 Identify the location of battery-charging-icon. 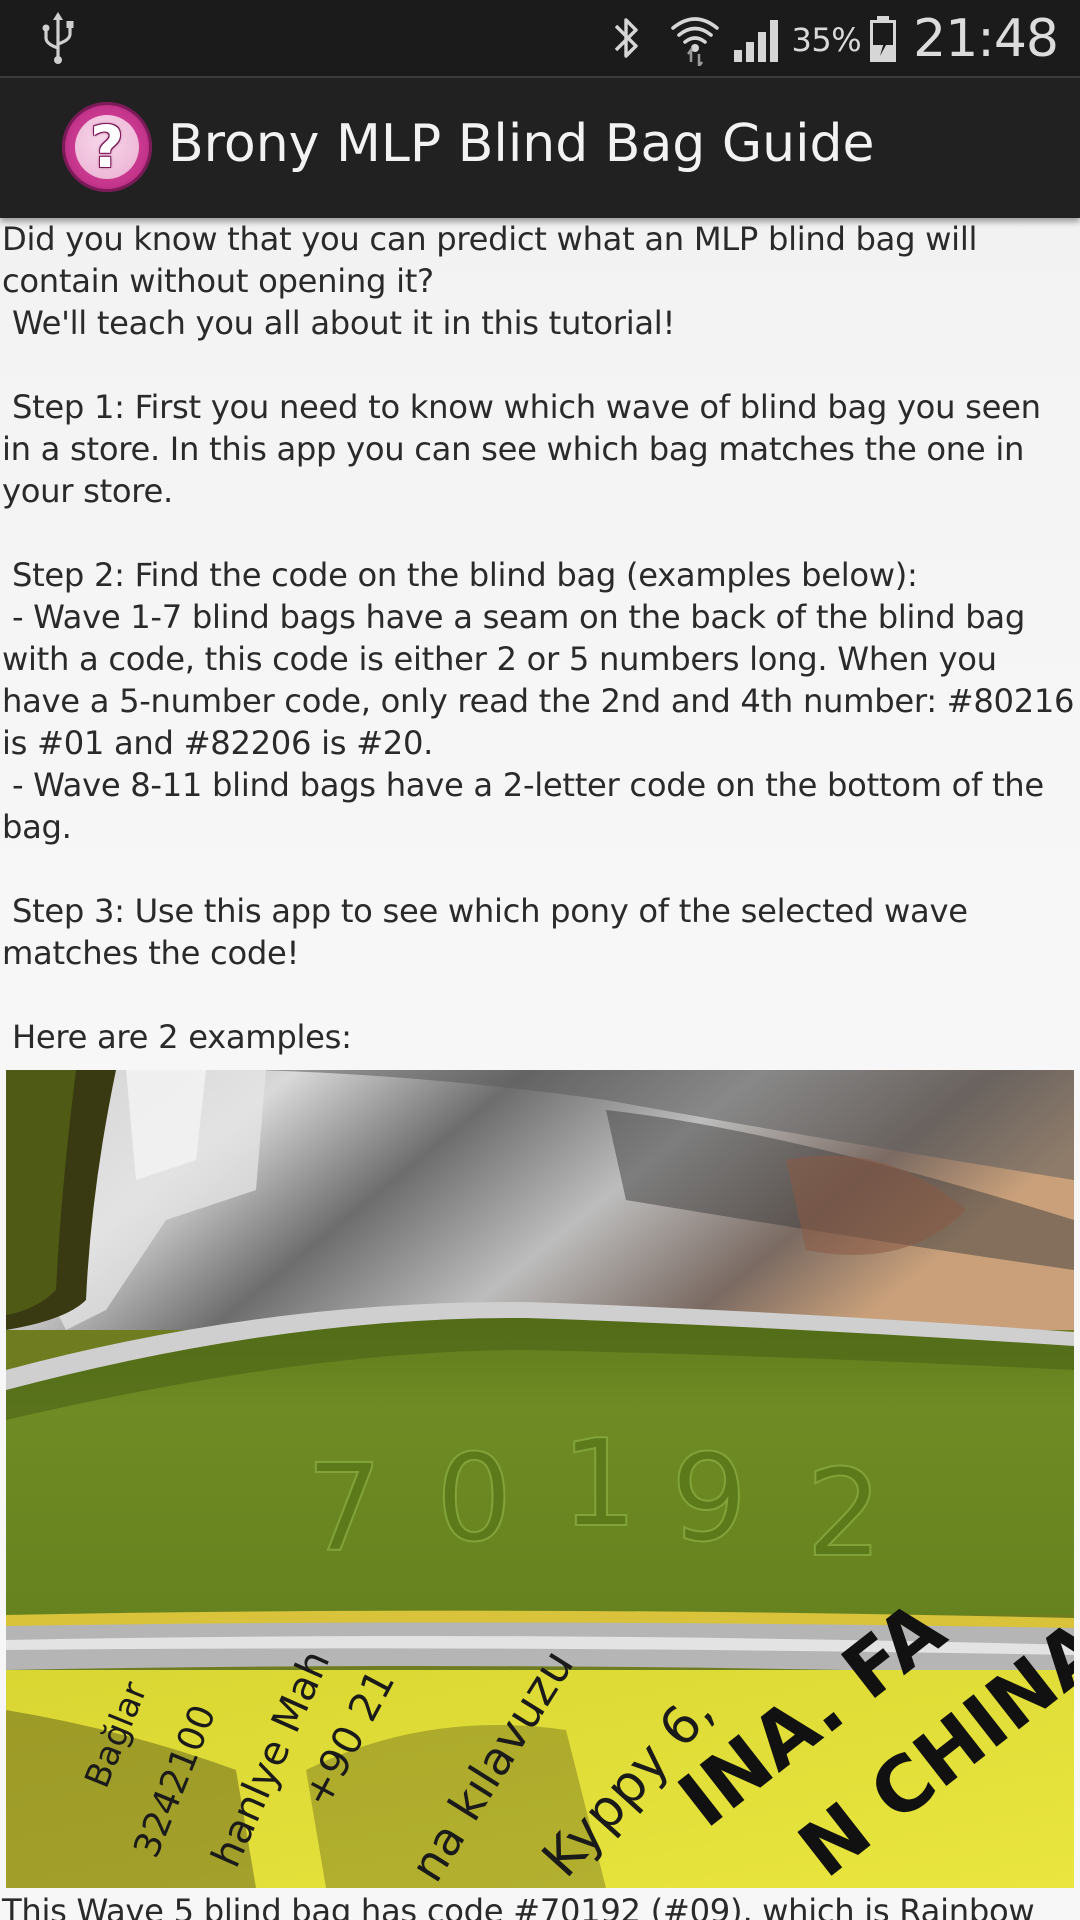
(883, 39).